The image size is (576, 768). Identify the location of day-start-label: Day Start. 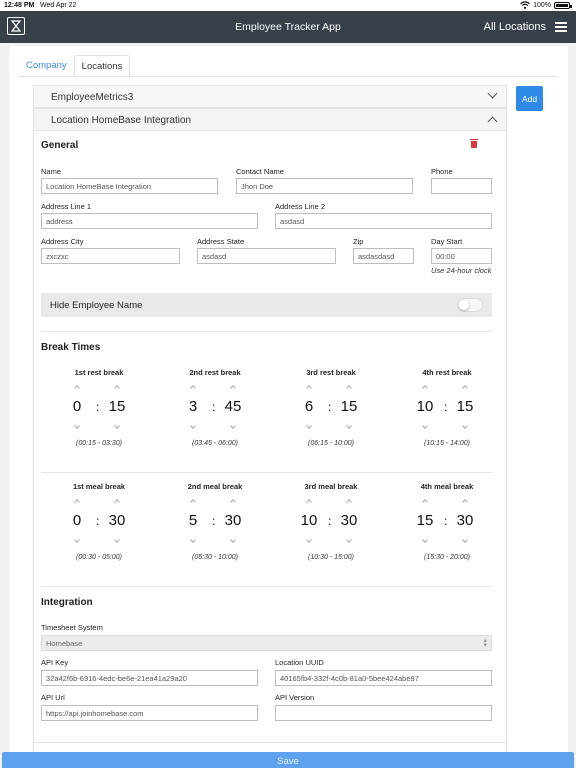
(447, 241).